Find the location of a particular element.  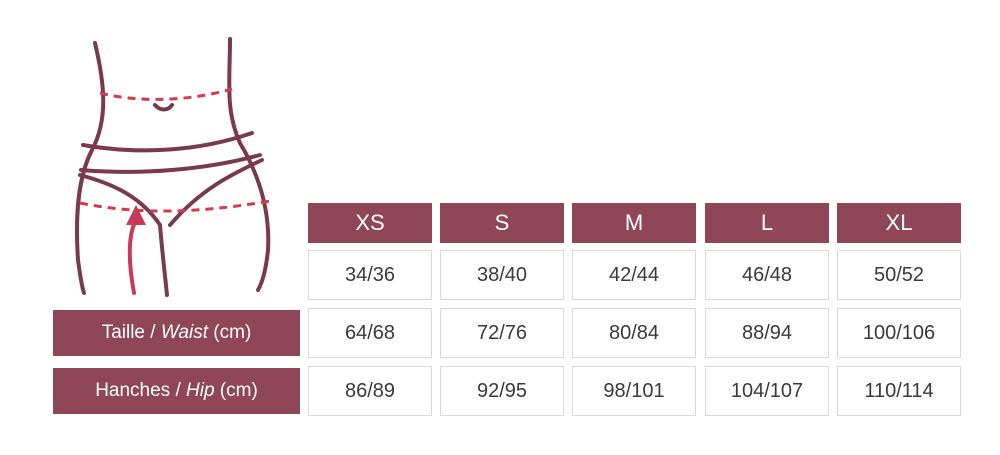

table-cell: 42/44 is located at coordinates (634, 275).